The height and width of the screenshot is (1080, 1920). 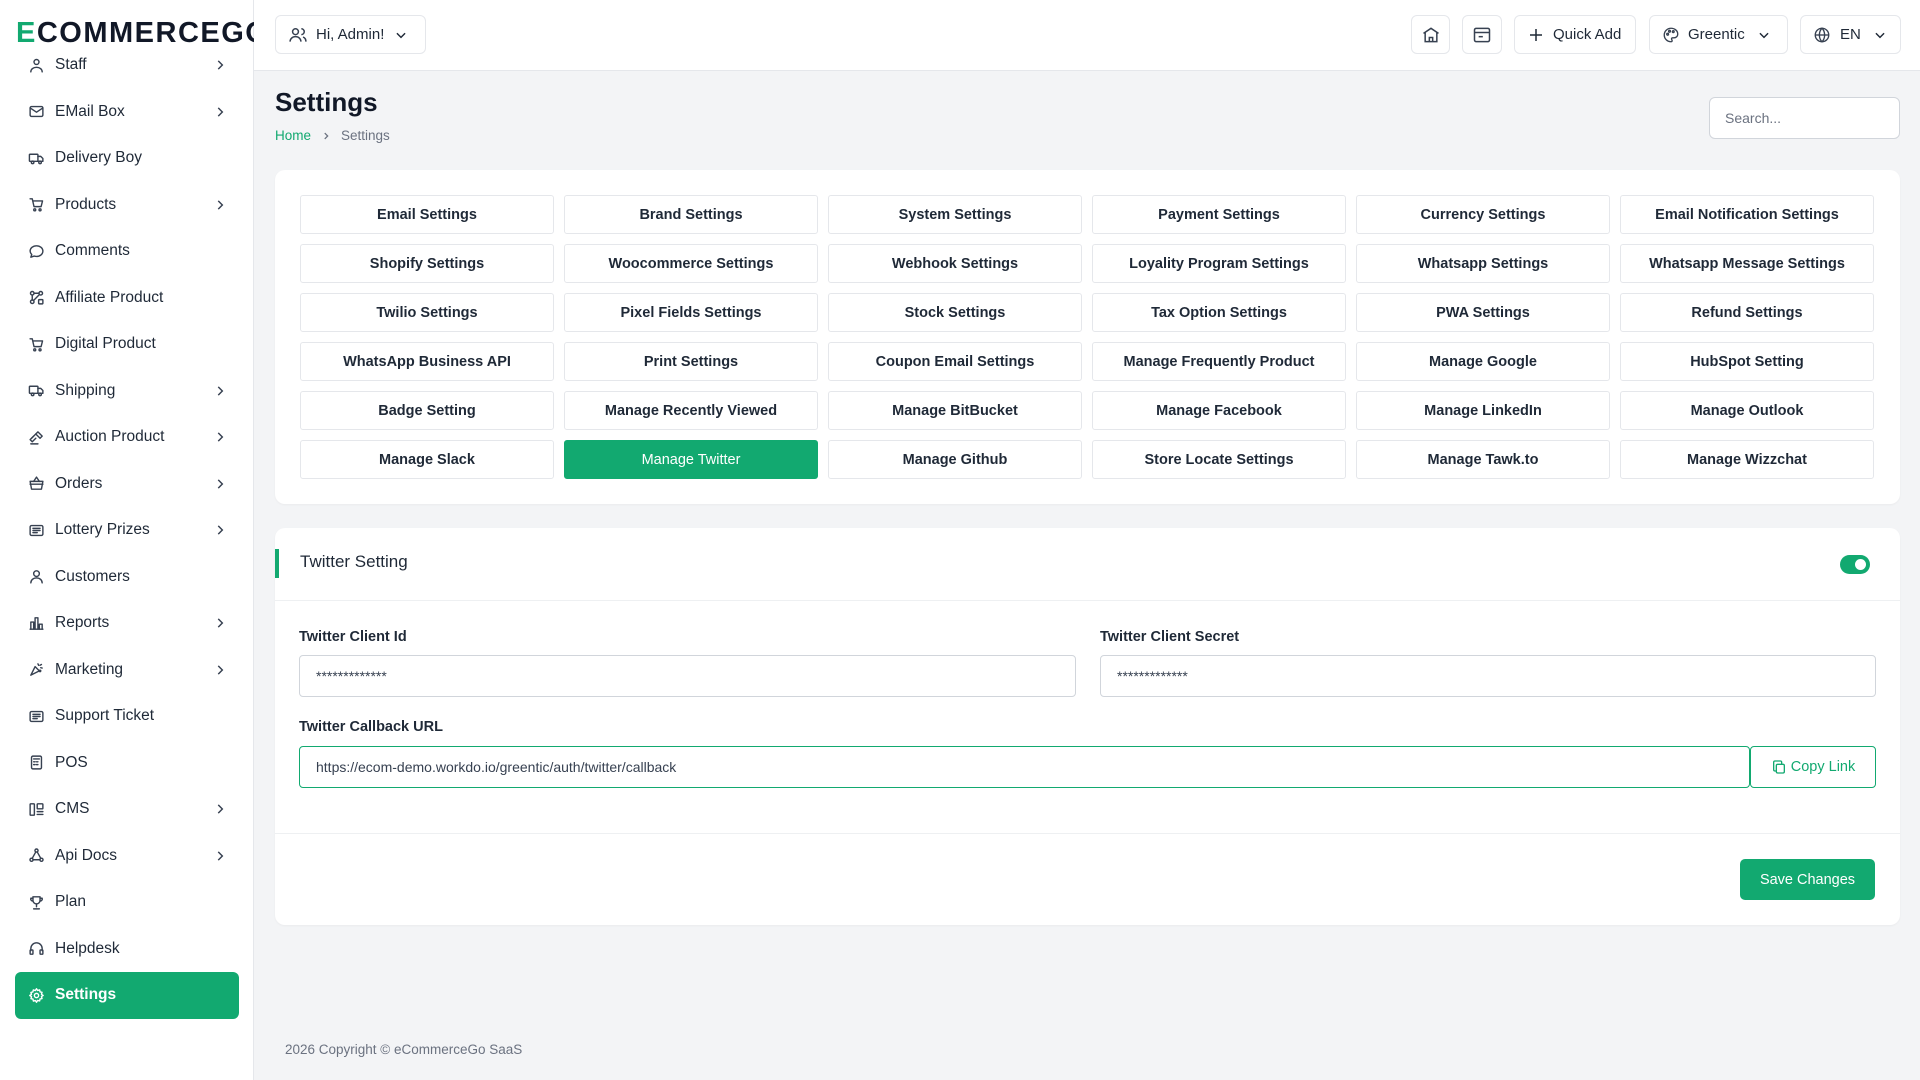 What do you see at coordinates (1430, 34) in the screenshot?
I see `store-button` at bounding box center [1430, 34].